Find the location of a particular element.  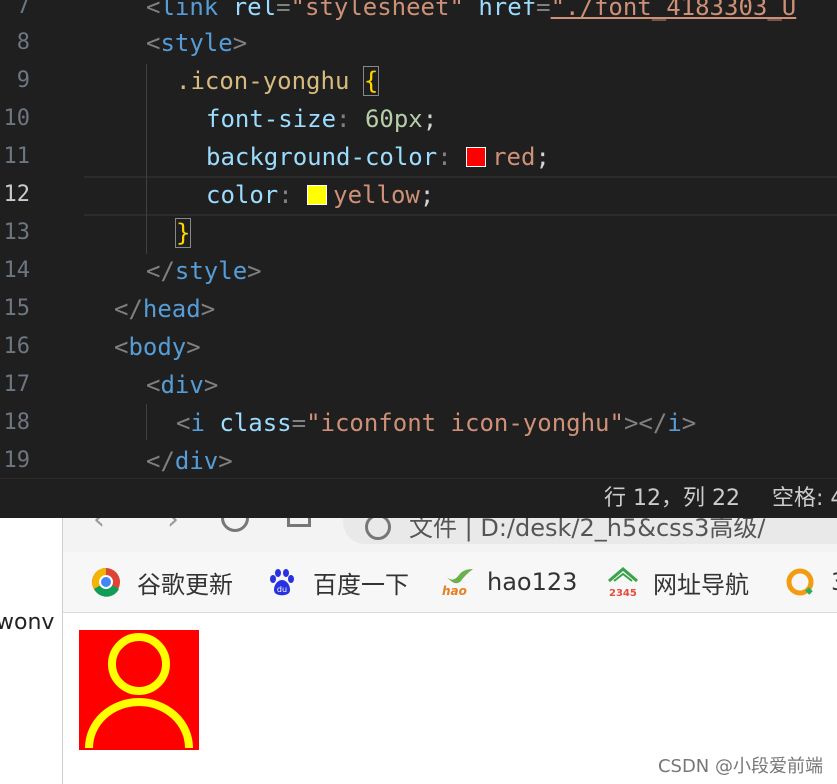

line-number: 19 is located at coordinates (17, 460).